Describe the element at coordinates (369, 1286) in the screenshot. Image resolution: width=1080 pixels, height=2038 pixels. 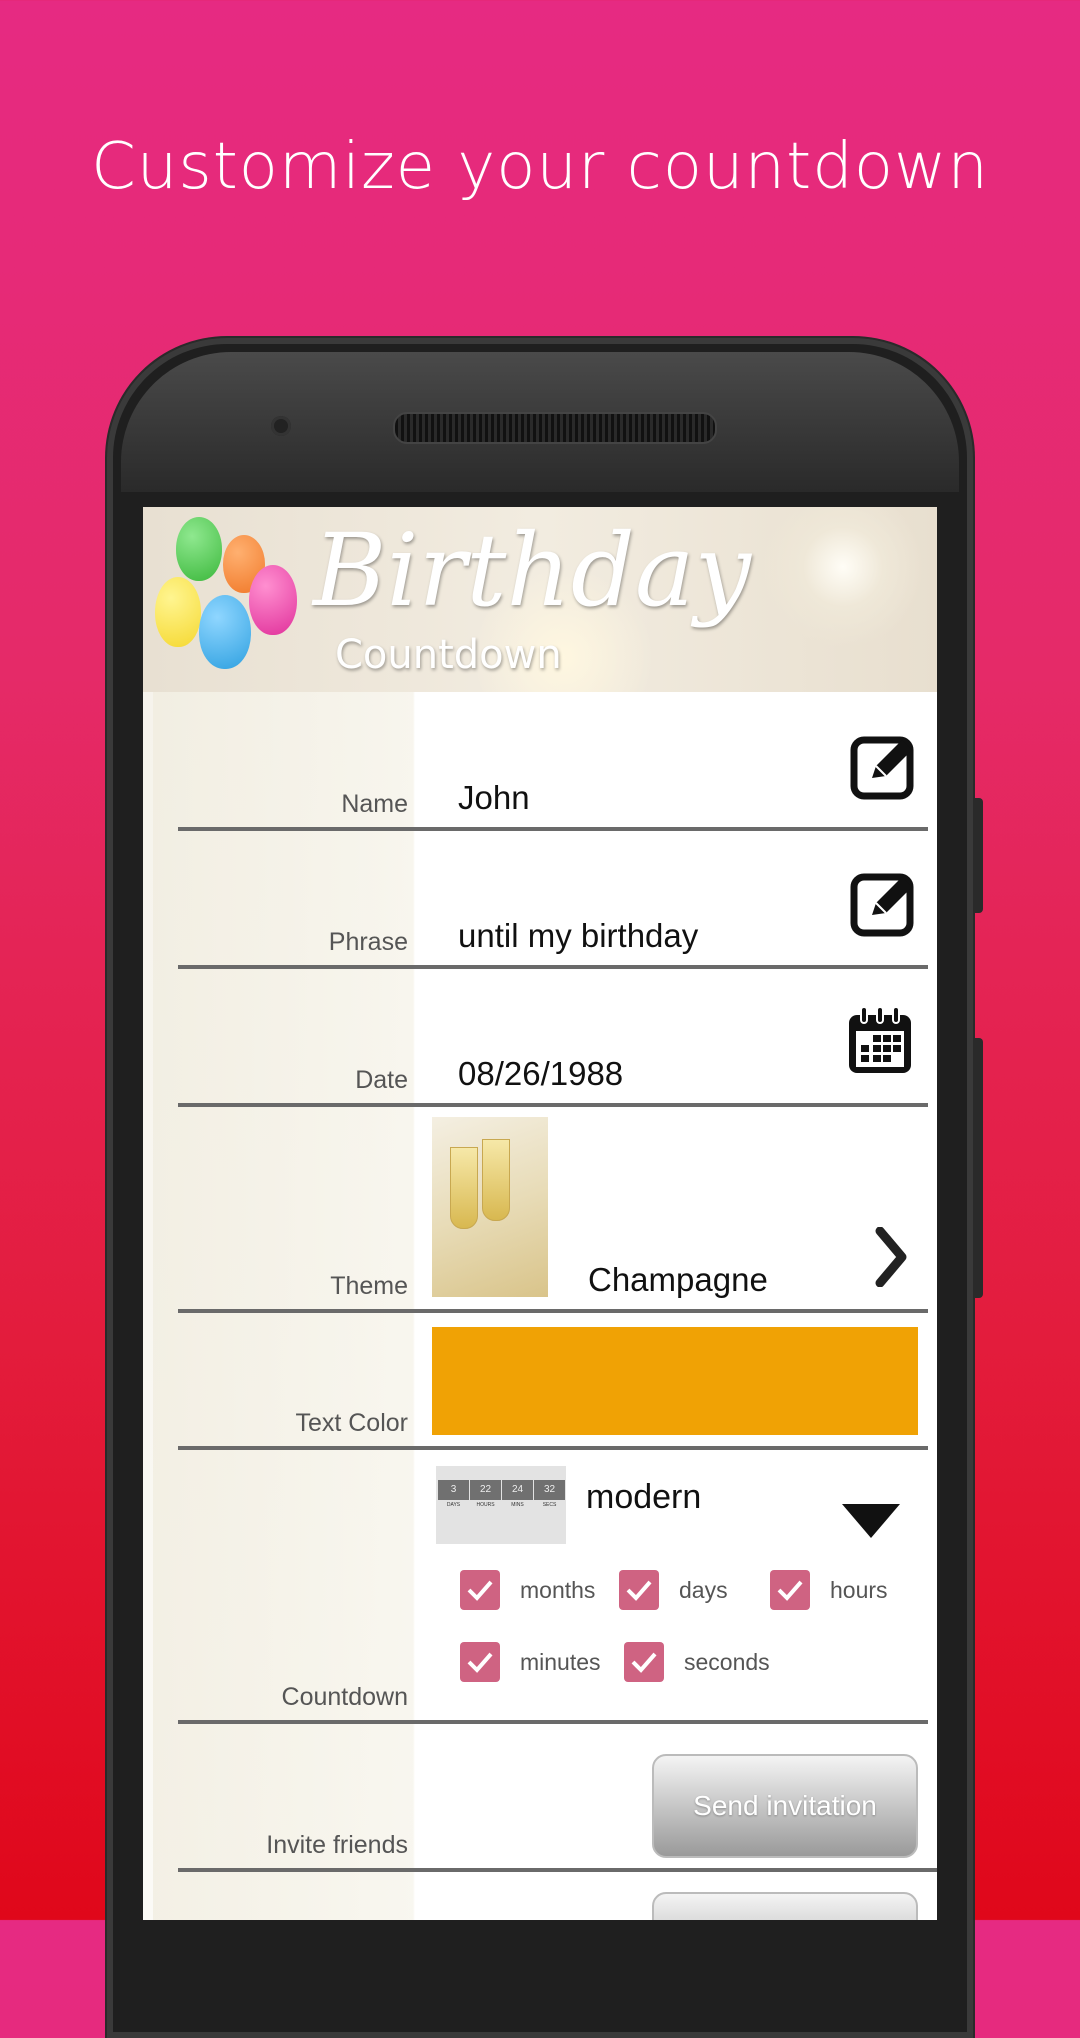
I see `theme-label: Theme` at that location.